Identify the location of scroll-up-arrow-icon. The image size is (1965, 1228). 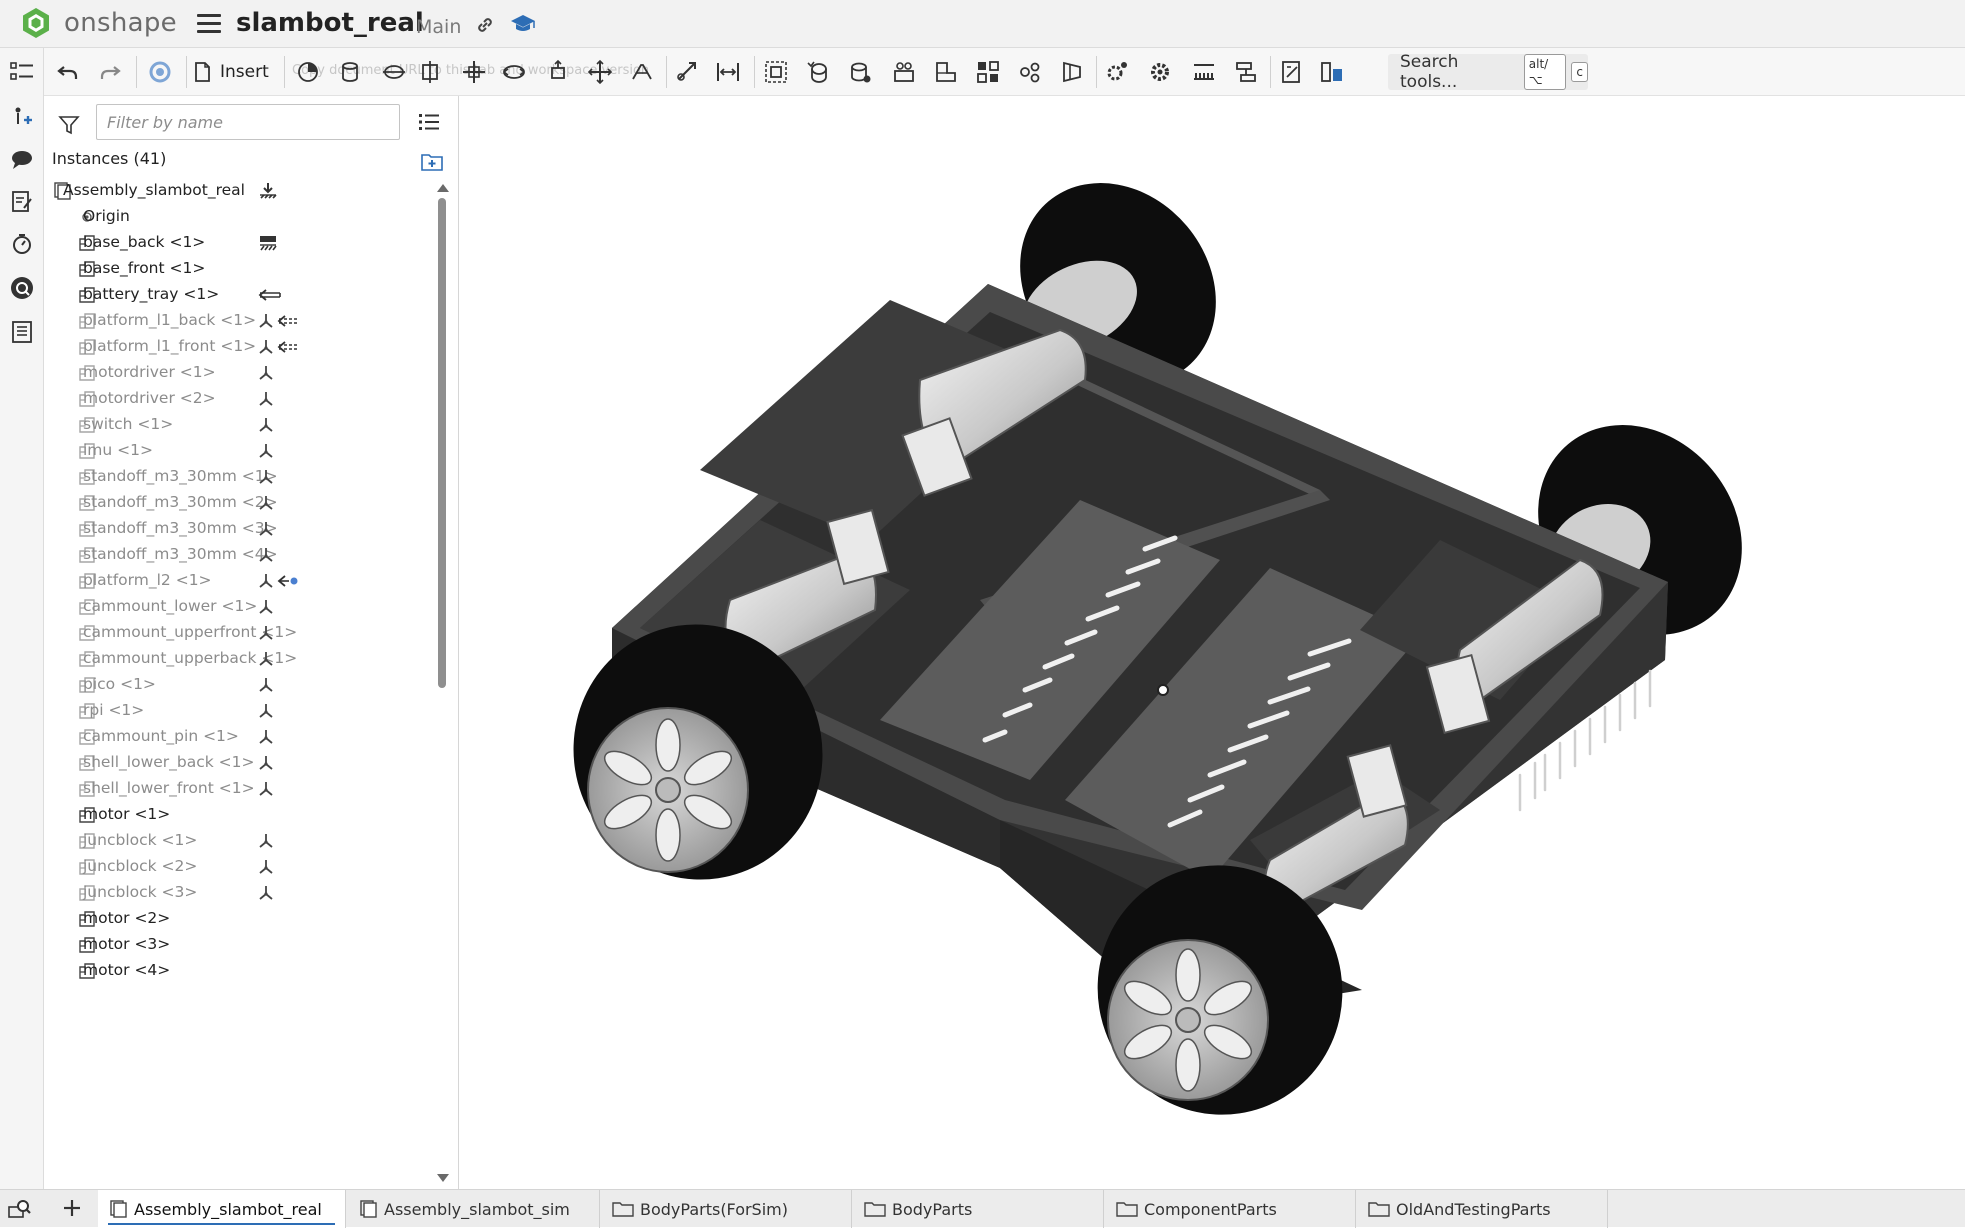
(443, 188).